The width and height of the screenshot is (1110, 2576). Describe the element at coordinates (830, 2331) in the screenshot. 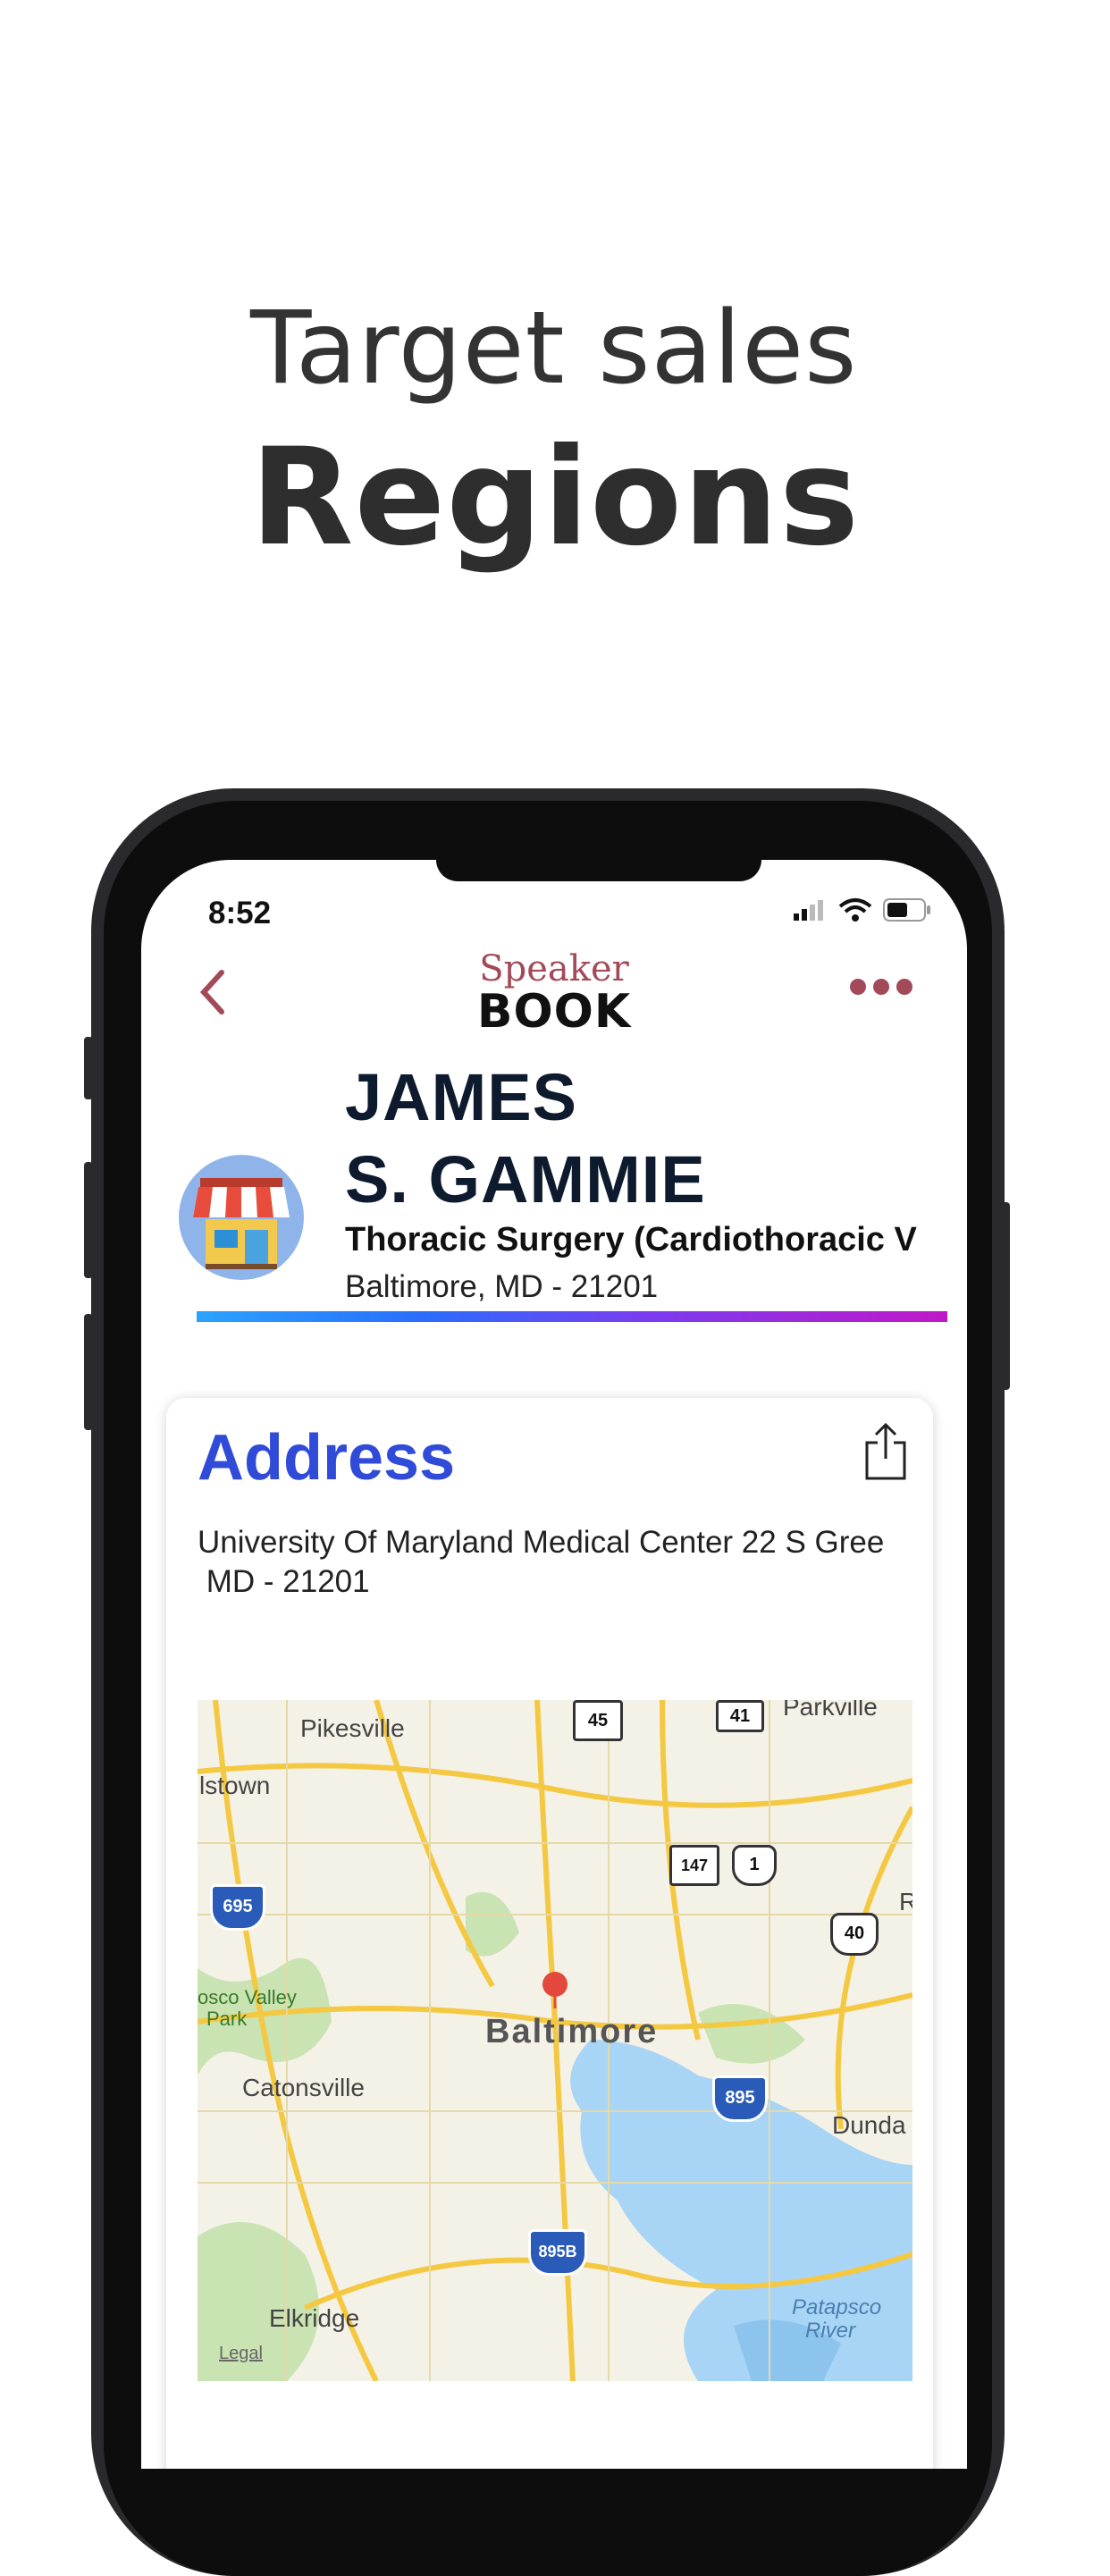

I see `map-label-river: River` at that location.